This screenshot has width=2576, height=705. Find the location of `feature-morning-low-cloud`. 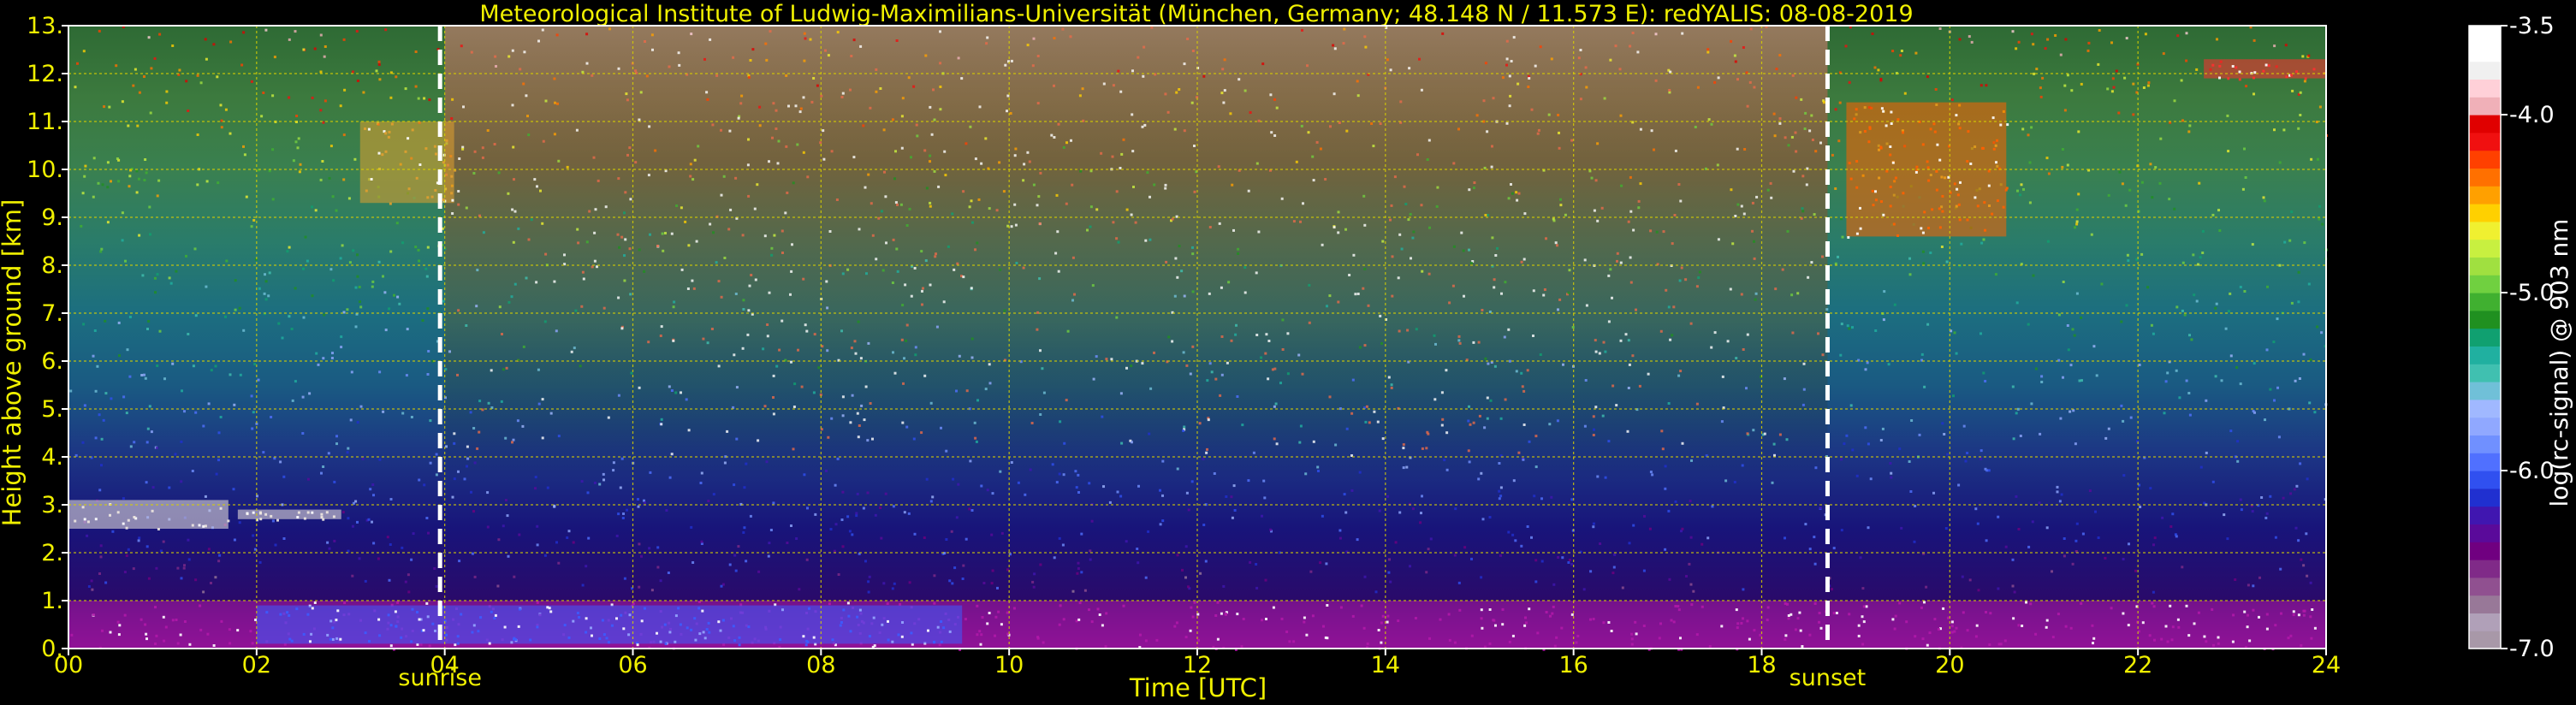

feature-morning-low-cloud is located at coordinates (609, 626).